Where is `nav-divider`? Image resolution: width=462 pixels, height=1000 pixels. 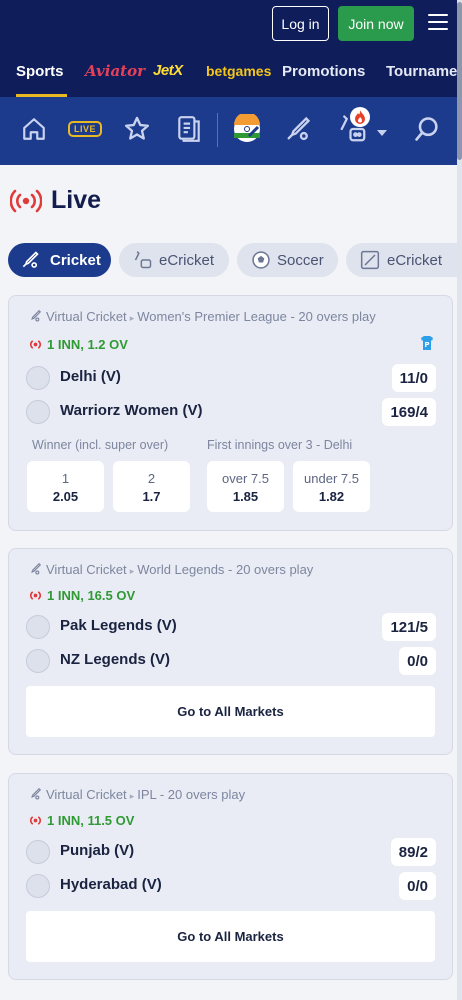
nav-divider is located at coordinates (217, 130).